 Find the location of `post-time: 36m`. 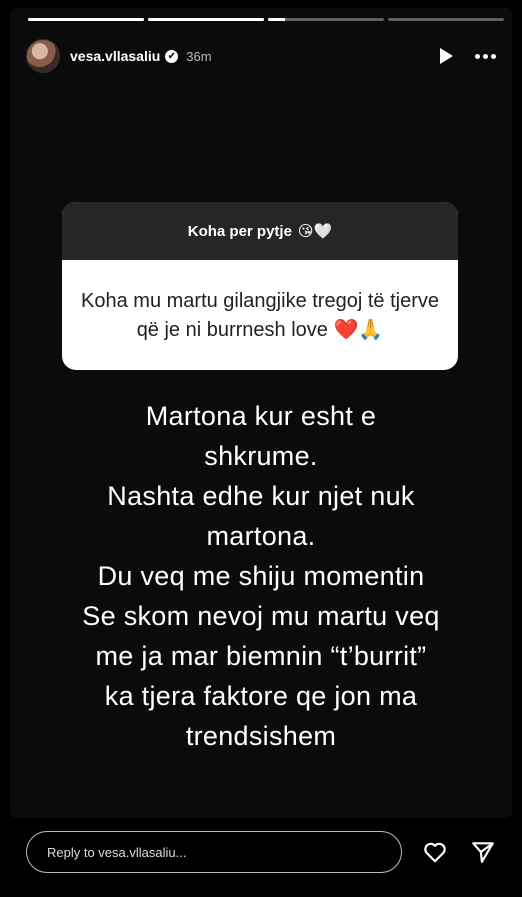

post-time: 36m is located at coordinates (199, 56).